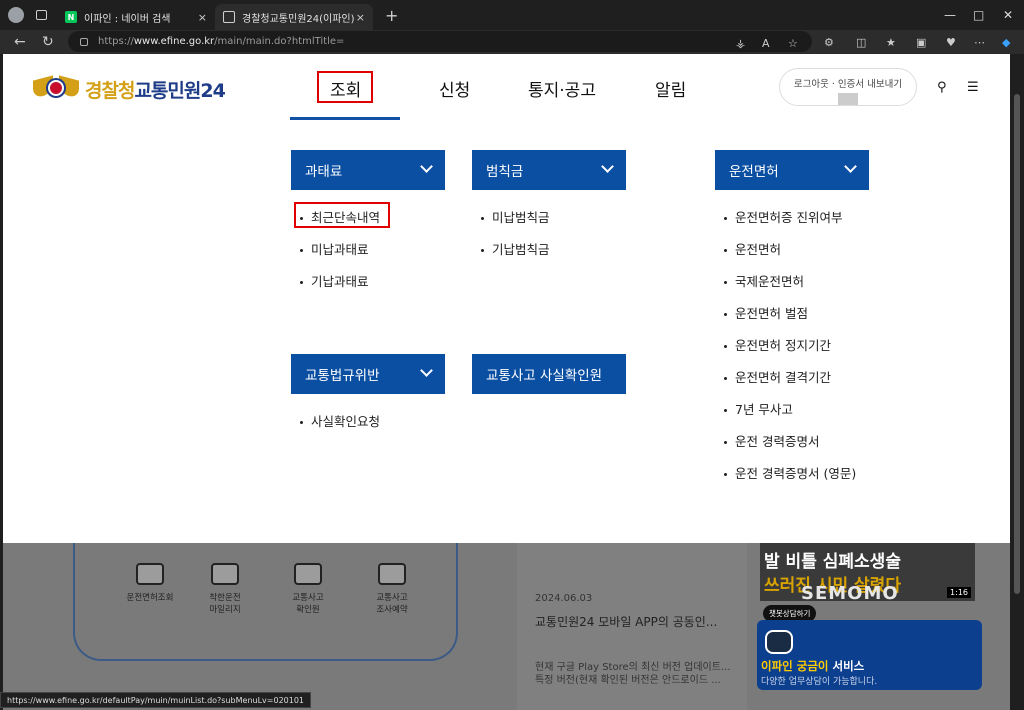  What do you see at coordinates (752, 248) in the screenshot?
I see `link-license: 운전면허` at bounding box center [752, 248].